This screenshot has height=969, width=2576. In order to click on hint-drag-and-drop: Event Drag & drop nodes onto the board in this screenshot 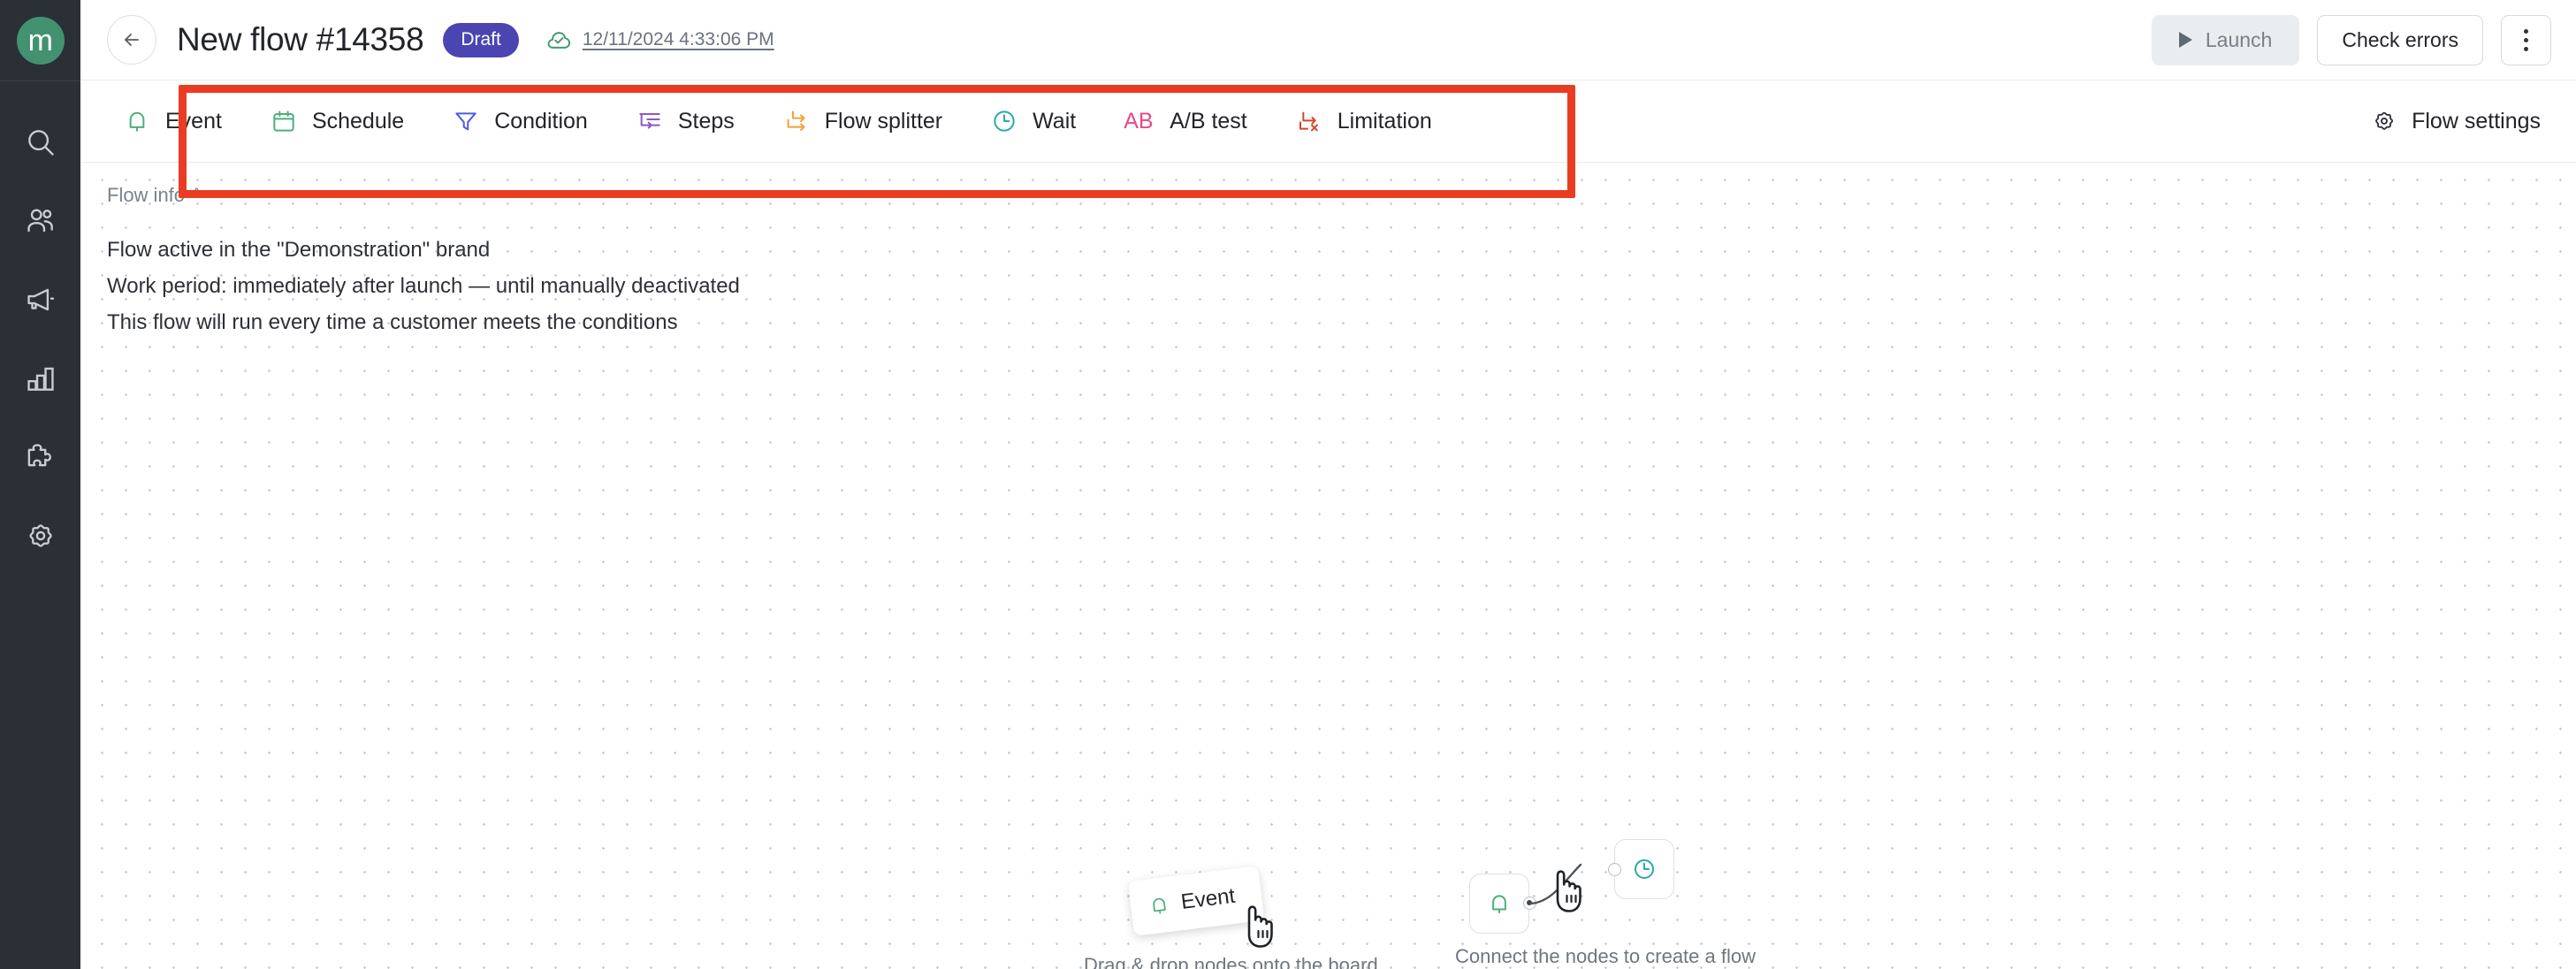, I will do `click(1231, 915)`.